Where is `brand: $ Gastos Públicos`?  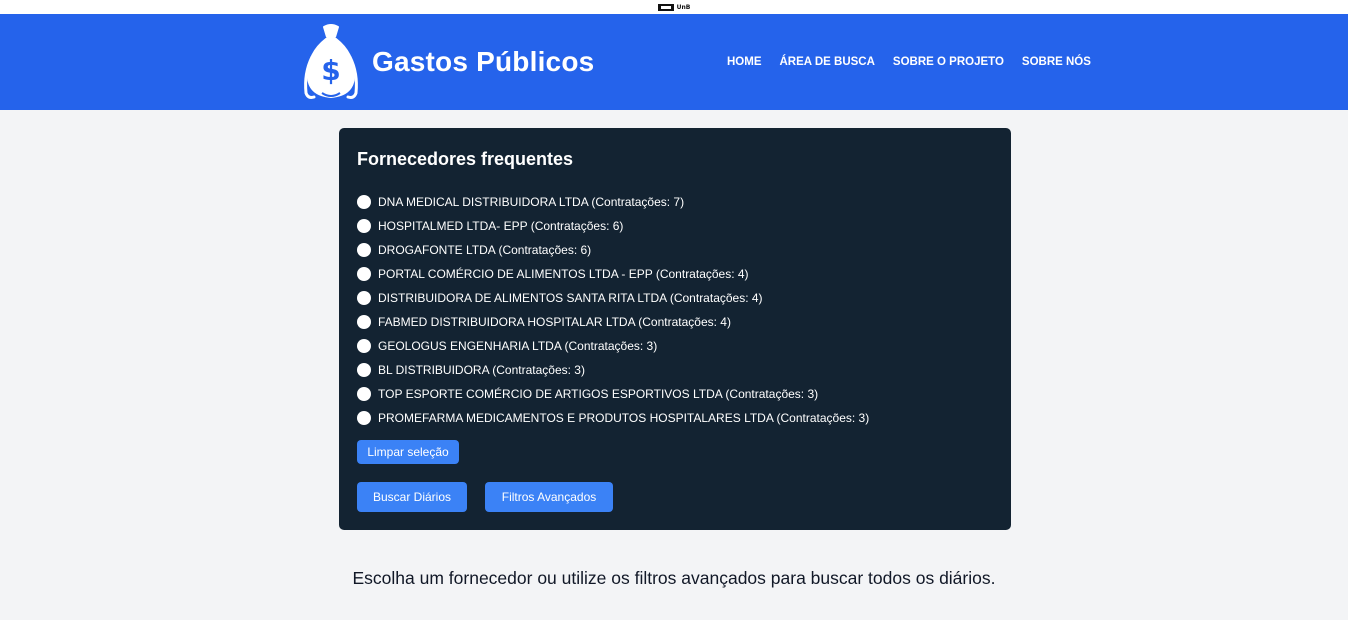 brand: $ Gastos Públicos is located at coordinates (448, 62).